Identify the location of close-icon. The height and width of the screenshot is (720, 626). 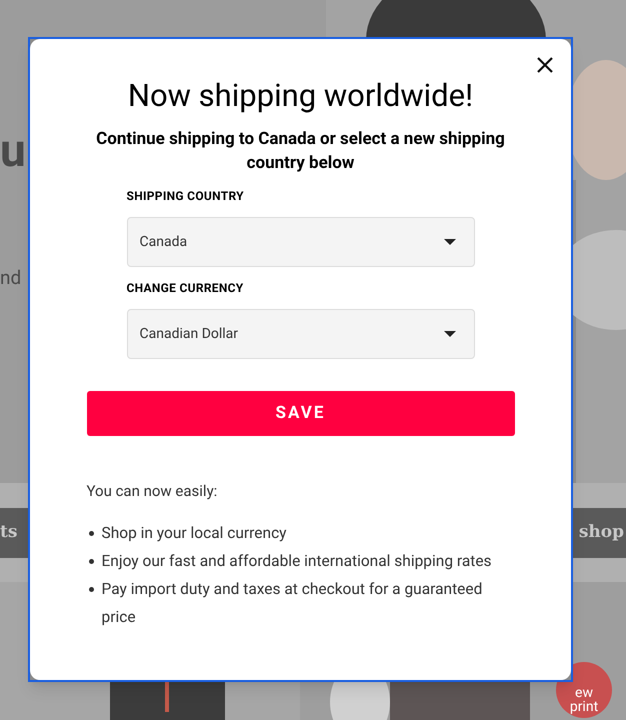
(545, 65).